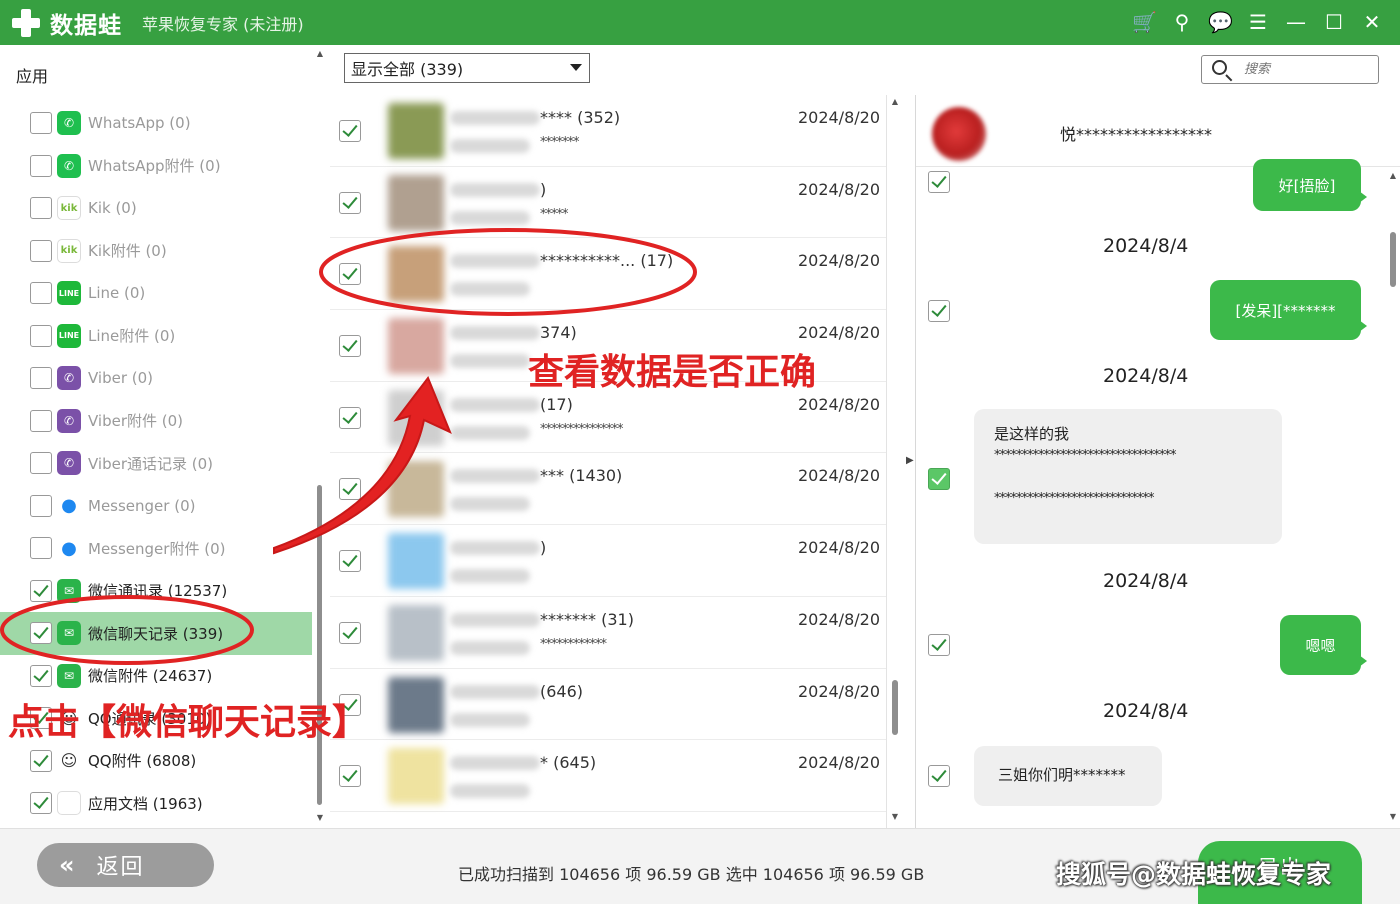 The height and width of the screenshot is (904, 1400). I want to click on minimize-icon: —, so click(1296, 22).